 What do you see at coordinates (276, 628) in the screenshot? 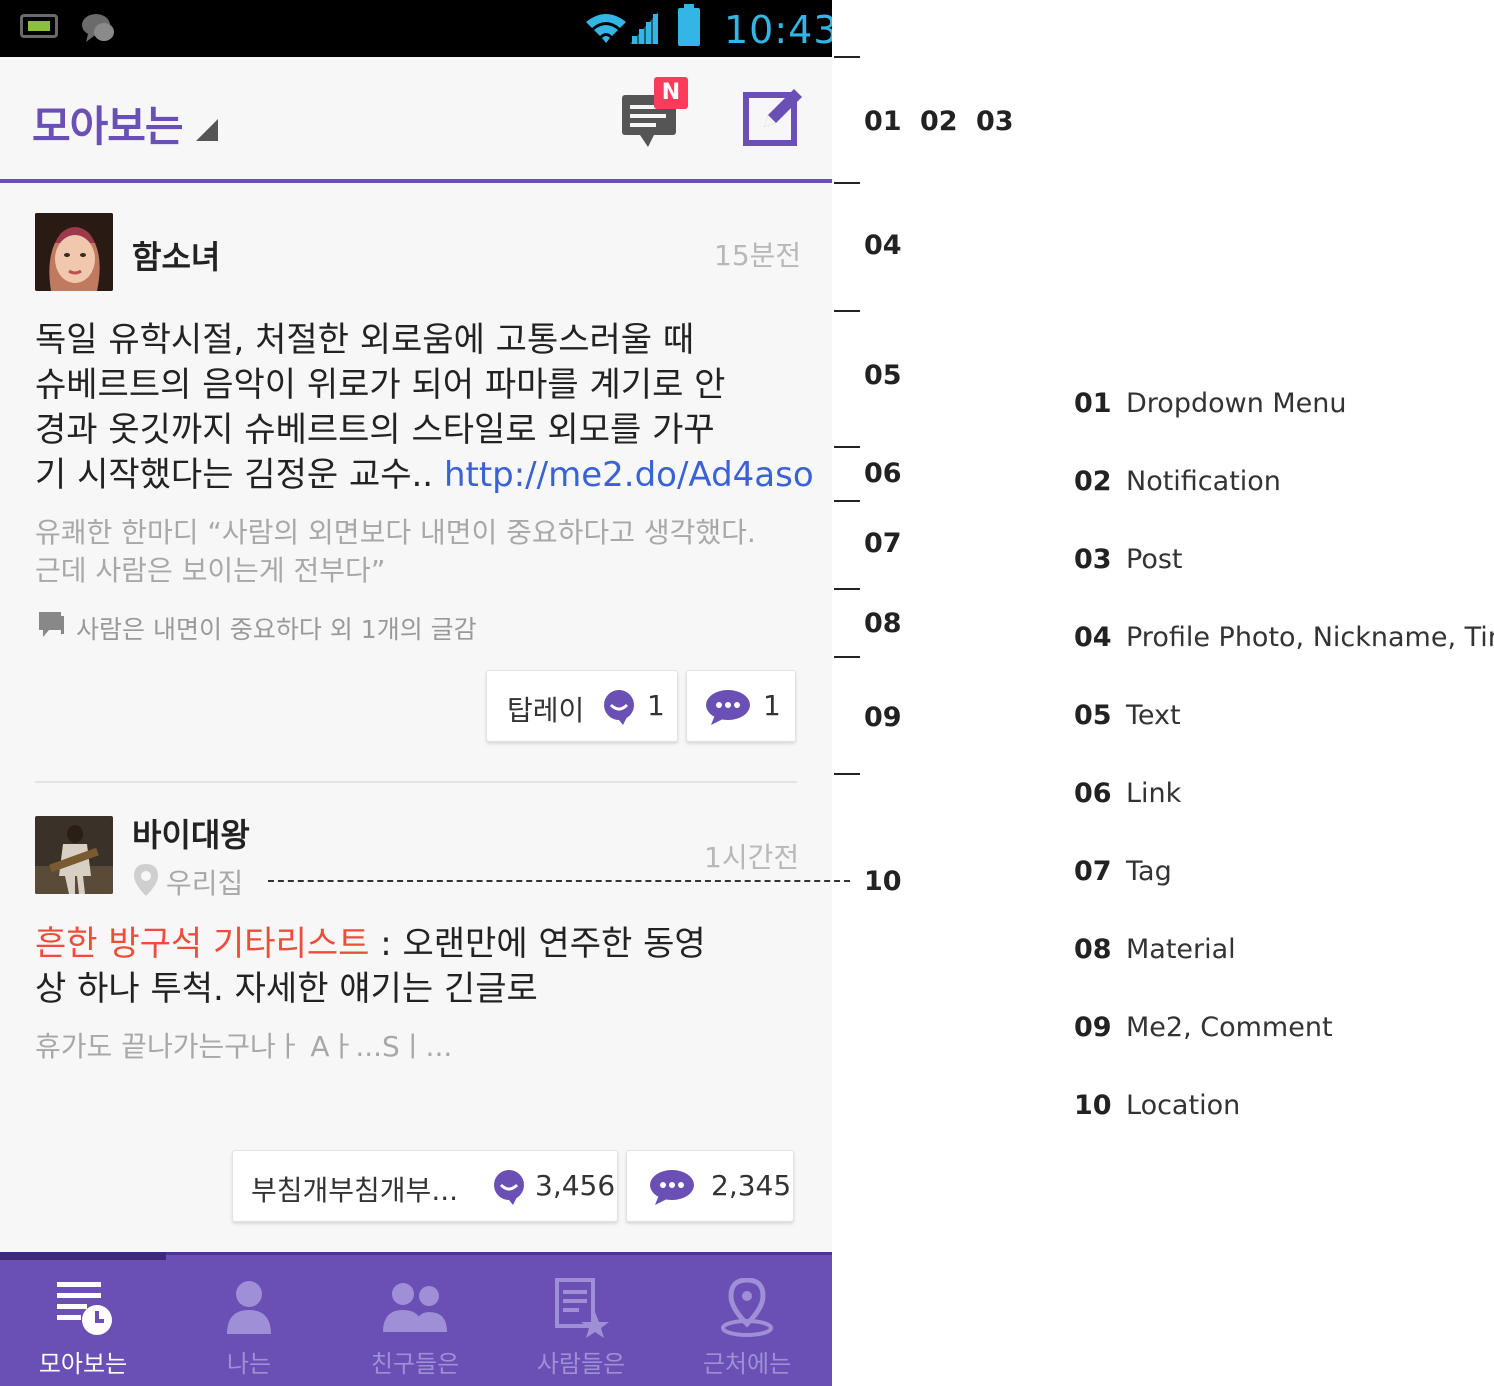
I see `material-text: 사람은 내면이 중요하다 외 1개의 글감` at bounding box center [276, 628].